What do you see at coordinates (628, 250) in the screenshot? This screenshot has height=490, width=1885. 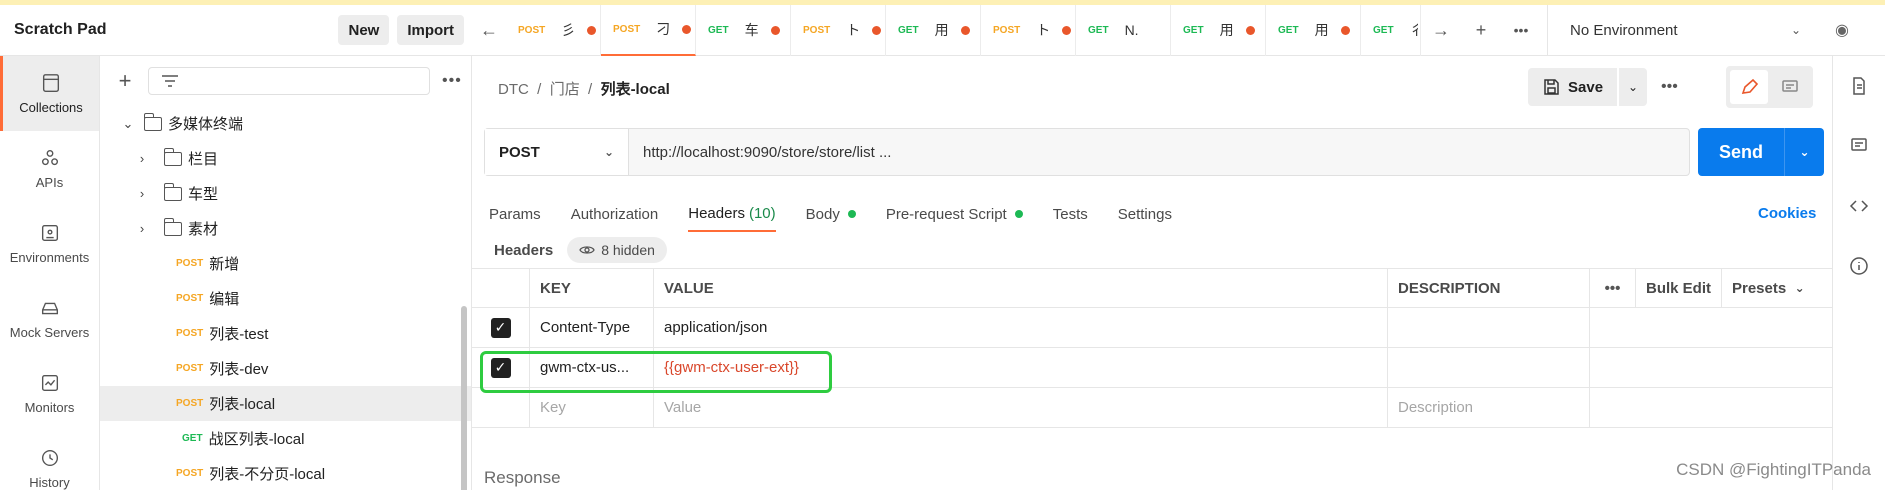 I see `hidden-count: 8 hidden` at bounding box center [628, 250].